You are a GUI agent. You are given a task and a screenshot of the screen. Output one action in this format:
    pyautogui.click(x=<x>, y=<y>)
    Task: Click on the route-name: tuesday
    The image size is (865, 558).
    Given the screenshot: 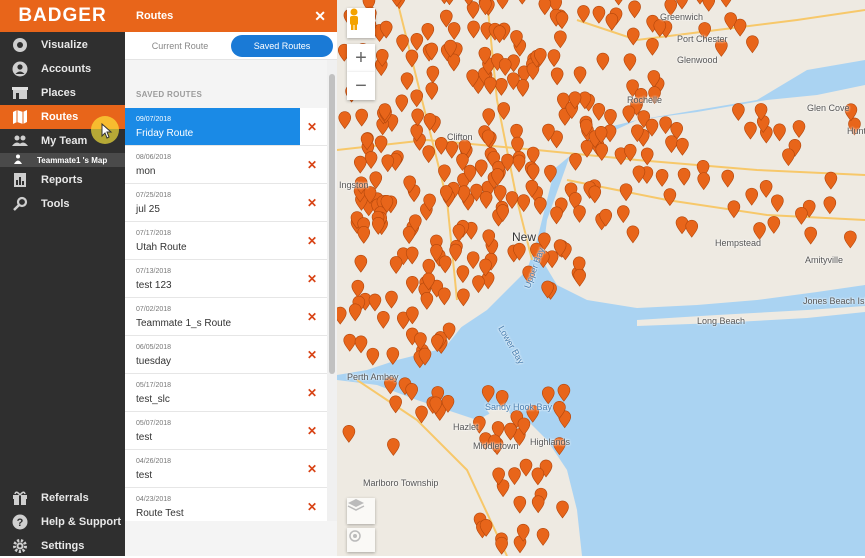 What is the action you would take?
    pyautogui.click(x=153, y=361)
    